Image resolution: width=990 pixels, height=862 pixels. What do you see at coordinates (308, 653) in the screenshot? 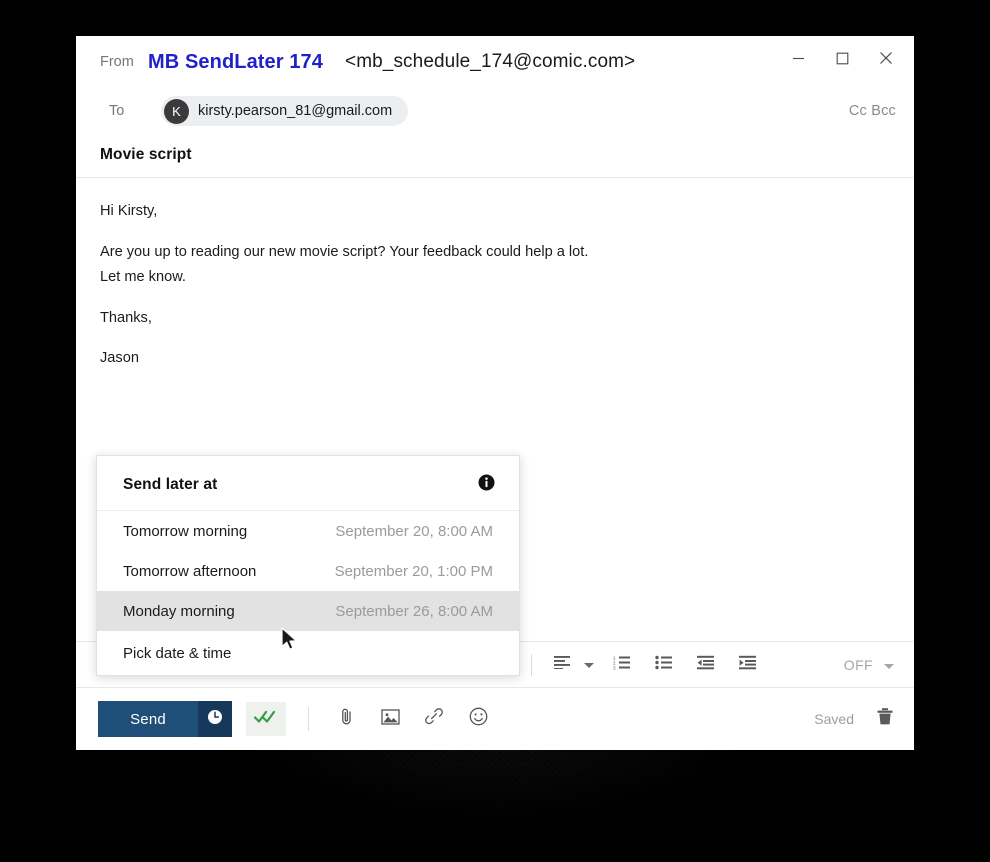
I see `send-later-option-pick-date-time: Pick date & time` at bounding box center [308, 653].